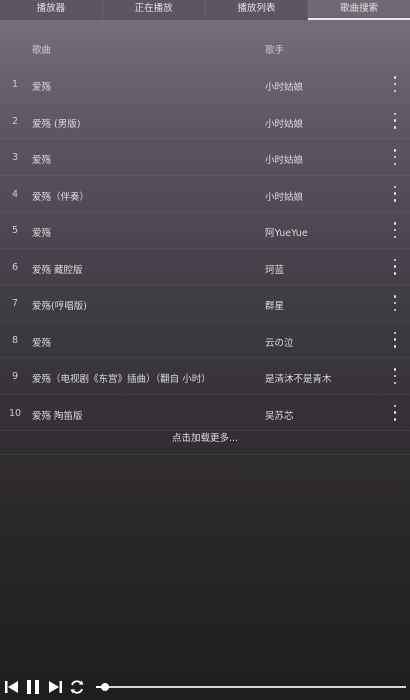  I want to click on song-artist: 珂蓝, so click(275, 270).